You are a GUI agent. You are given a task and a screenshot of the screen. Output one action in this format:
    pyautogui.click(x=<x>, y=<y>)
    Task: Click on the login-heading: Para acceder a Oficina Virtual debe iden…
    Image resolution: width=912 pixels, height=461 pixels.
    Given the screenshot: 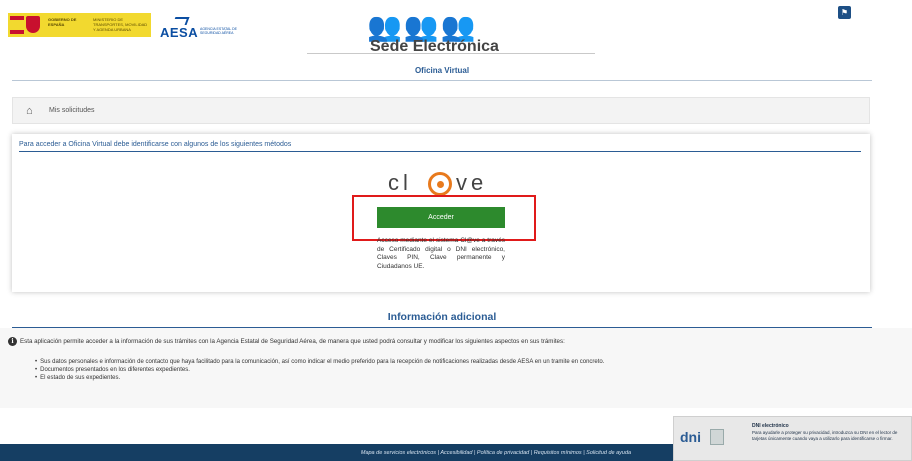 What is the action you would take?
    pyautogui.click(x=155, y=144)
    